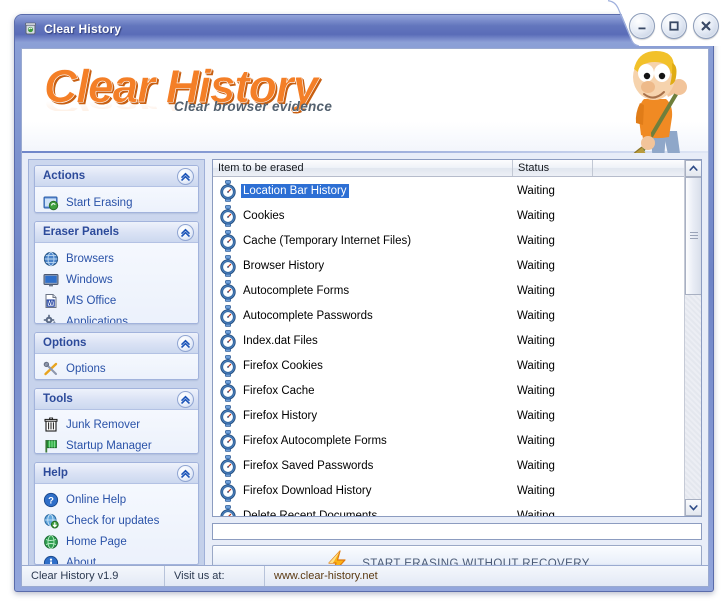  I want to click on gears-icon, so click(51, 318).